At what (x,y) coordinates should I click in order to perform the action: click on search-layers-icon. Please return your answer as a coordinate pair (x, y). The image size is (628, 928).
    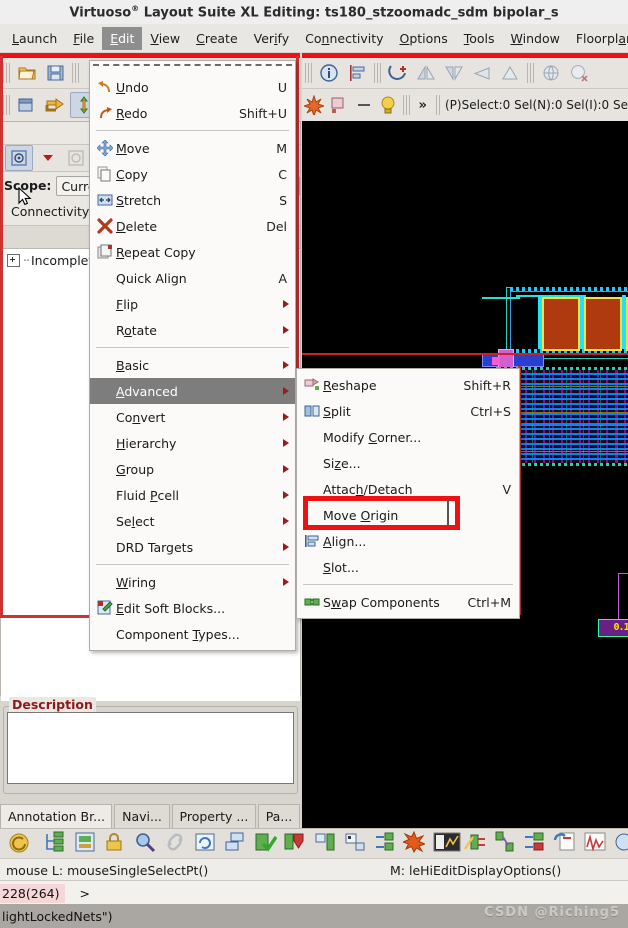
    Looking at the image, I should click on (147, 844).